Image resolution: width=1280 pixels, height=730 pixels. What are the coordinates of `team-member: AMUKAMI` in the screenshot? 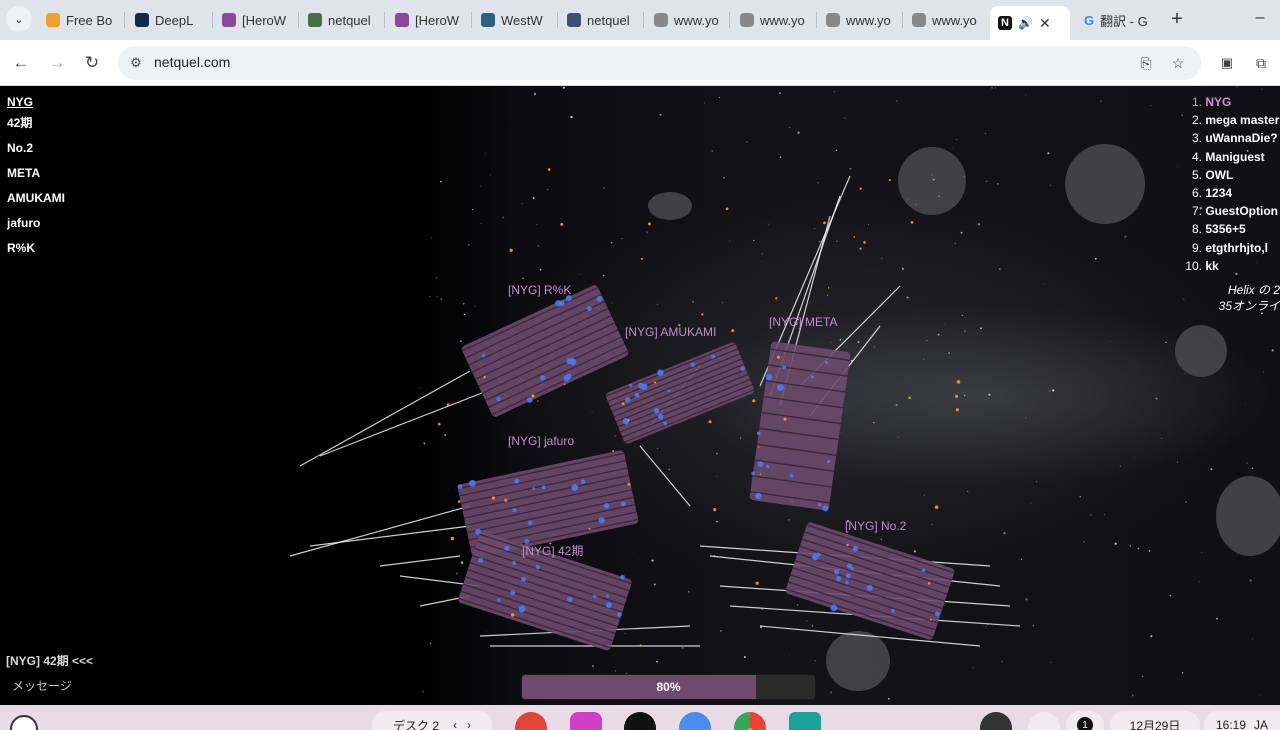 It's located at (36, 198).